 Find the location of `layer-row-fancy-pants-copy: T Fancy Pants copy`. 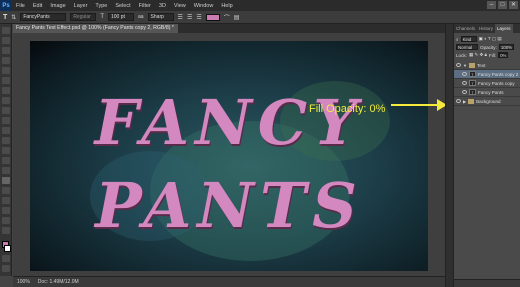

layer-row-fancy-pants-copy: T Fancy Pants copy is located at coordinates (487, 83).